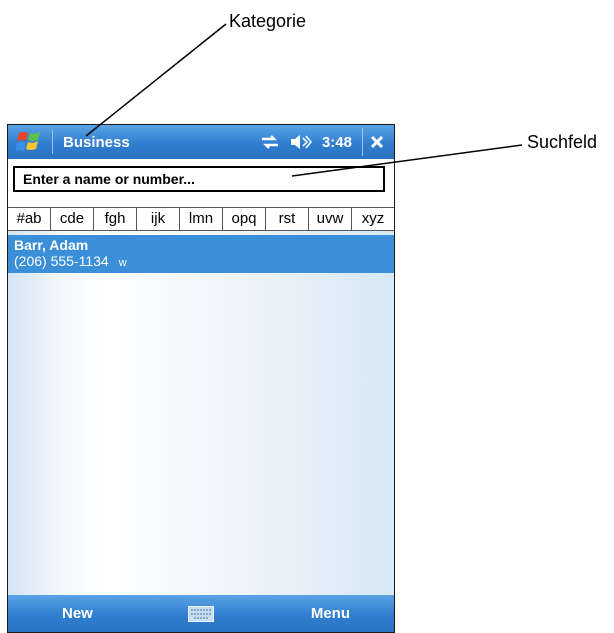 This screenshot has width=614, height=633. I want to click on callout-search-field: Suchfeld, so click(562, 142).